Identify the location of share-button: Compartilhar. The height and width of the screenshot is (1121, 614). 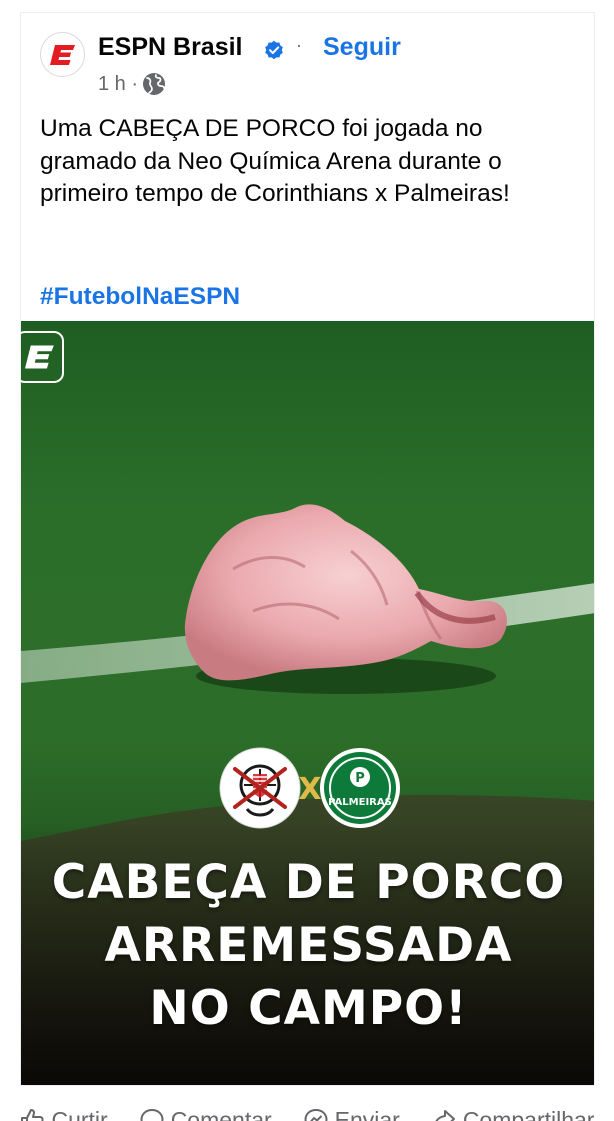
(513, 1113).